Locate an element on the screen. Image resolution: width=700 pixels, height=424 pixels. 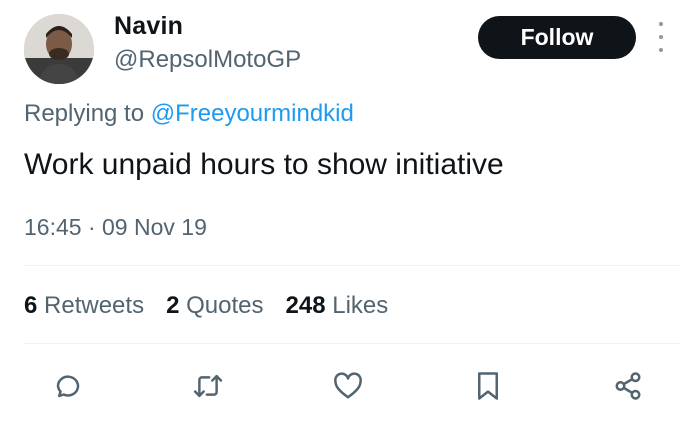
tweet-timestamp: 16:45 · 09 Nov 19 is located at coordinates (115, 227).